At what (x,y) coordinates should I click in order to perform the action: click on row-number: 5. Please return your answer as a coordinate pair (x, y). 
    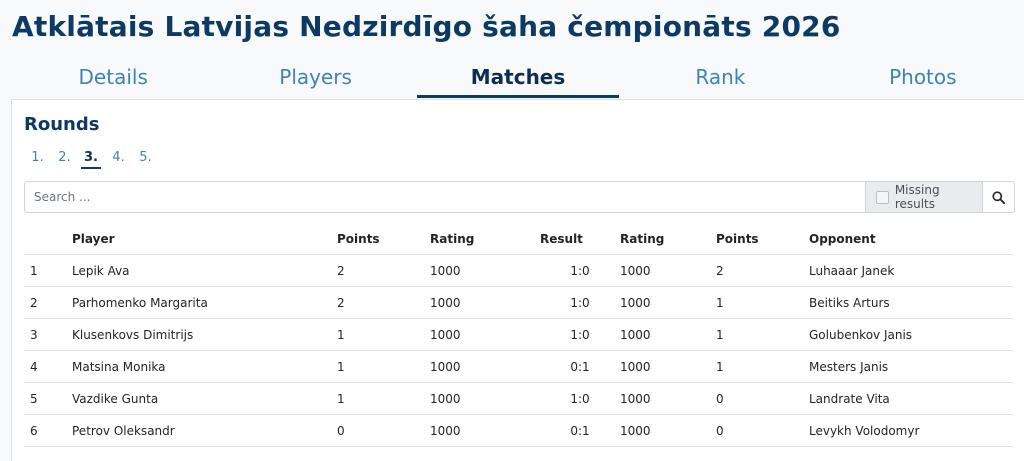
    Looking at the image, I should click on (48, 398).